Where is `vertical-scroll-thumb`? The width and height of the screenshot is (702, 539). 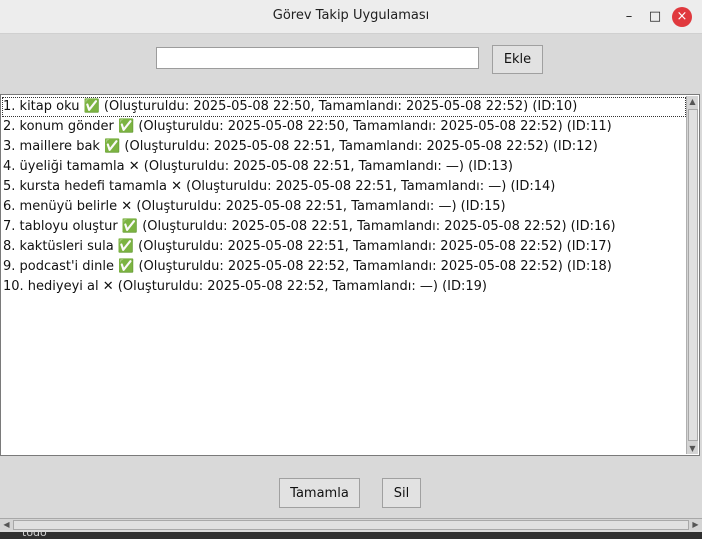
vertical-scroll-thumb is located at coordinates (693, 275).